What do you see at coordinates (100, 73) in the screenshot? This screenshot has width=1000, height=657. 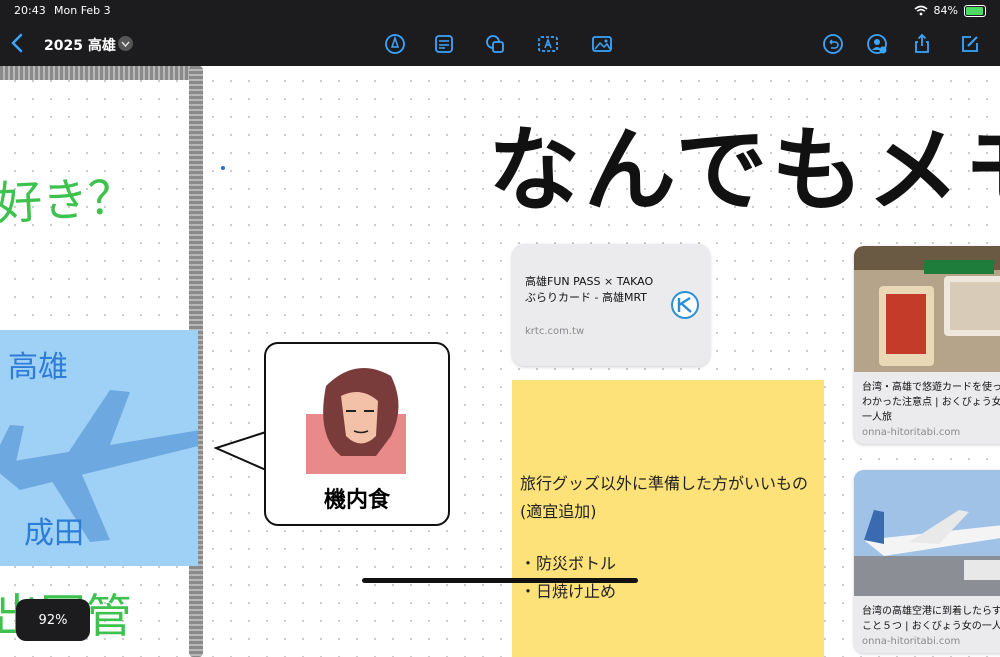 I see `frame-border-top` at bounding box center [100, 73].